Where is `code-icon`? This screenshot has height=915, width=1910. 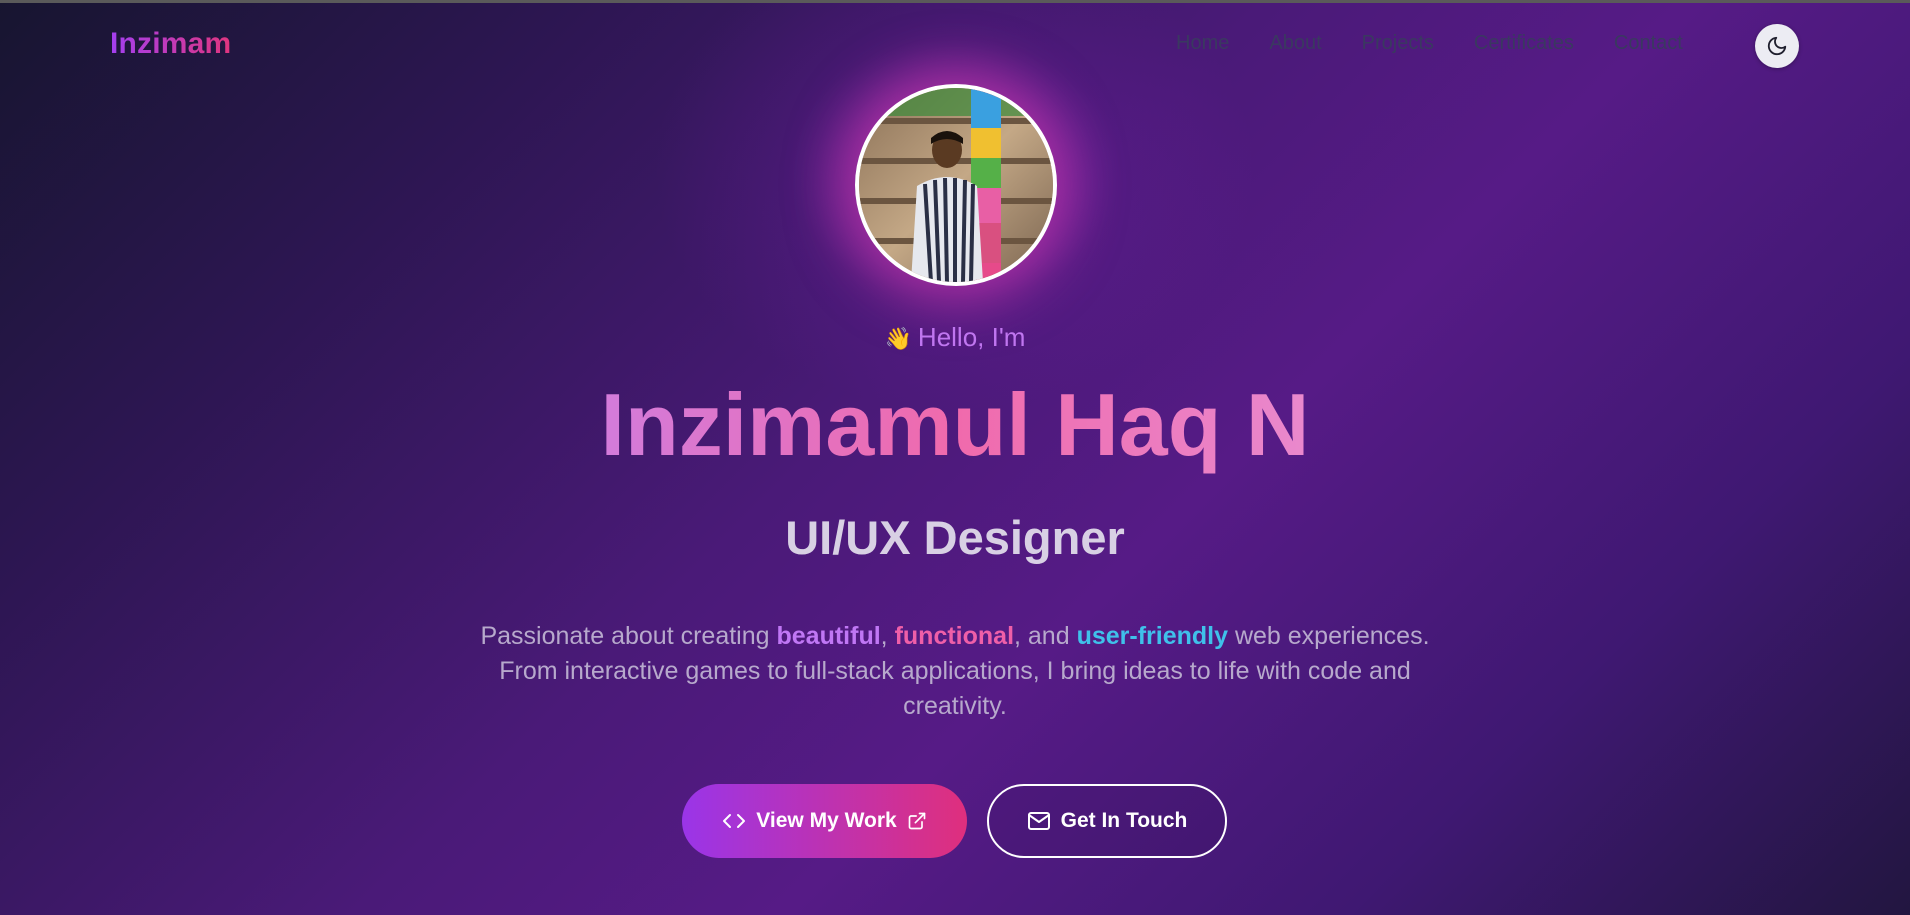 code-icon is located at coordinates (734, 821).